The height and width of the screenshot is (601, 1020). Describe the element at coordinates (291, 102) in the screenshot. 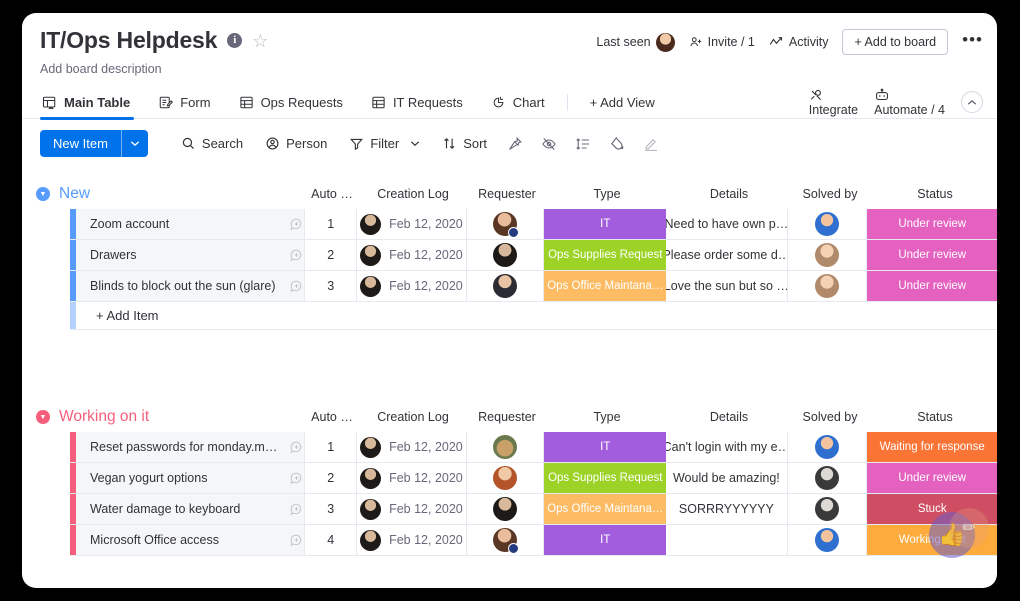

I see `tab-ops-requests: Ops Requests` at that location.